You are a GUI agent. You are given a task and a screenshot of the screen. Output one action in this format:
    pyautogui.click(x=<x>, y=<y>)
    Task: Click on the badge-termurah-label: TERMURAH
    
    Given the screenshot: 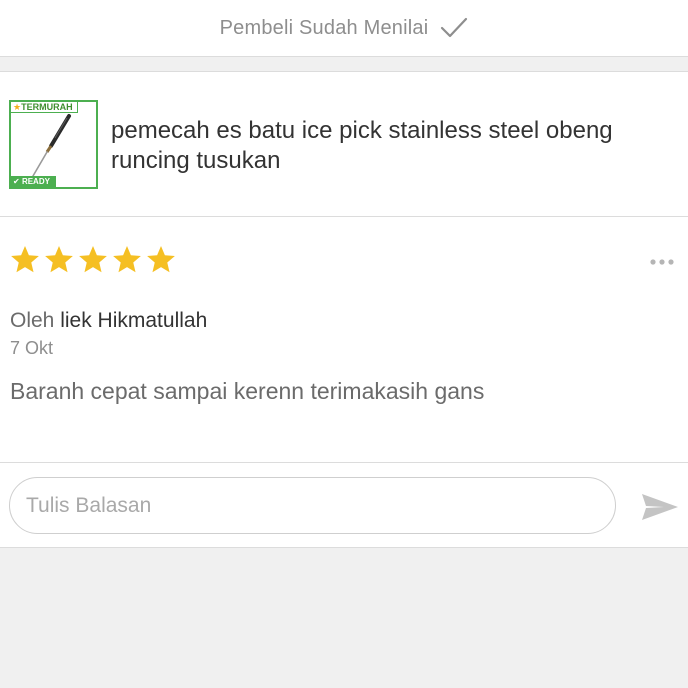 What is the action you would take?
    pyautogui.click(x=47, y=107)
    